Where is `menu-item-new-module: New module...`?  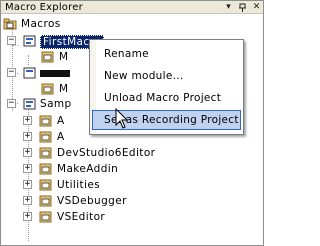
menu-item-new-module: New module... is located at coordinates (166, 76).